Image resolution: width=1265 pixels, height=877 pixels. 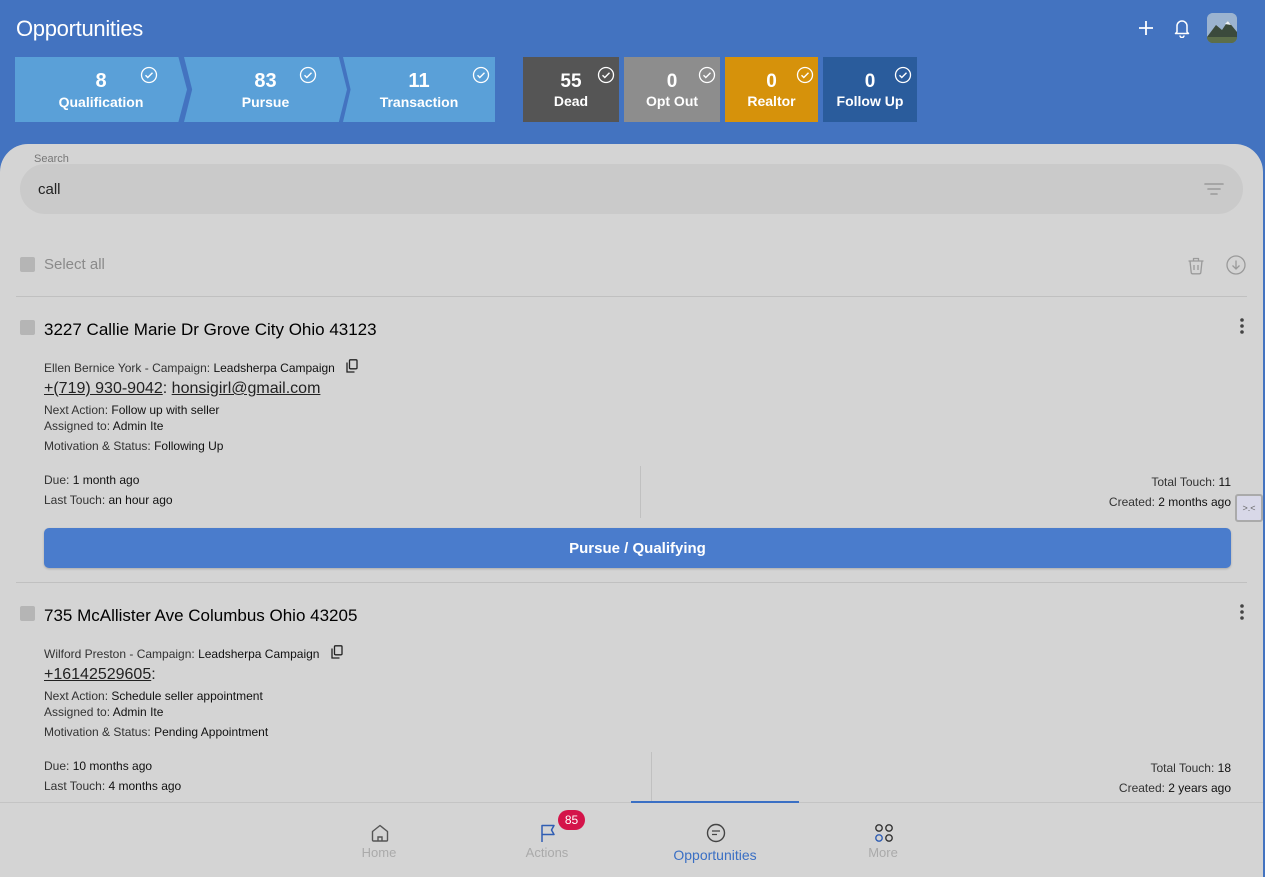 What do you see at coordinates (547, 852) in the screenshot?
I see `nav-label: Actions` at bounding box center [547, 852].